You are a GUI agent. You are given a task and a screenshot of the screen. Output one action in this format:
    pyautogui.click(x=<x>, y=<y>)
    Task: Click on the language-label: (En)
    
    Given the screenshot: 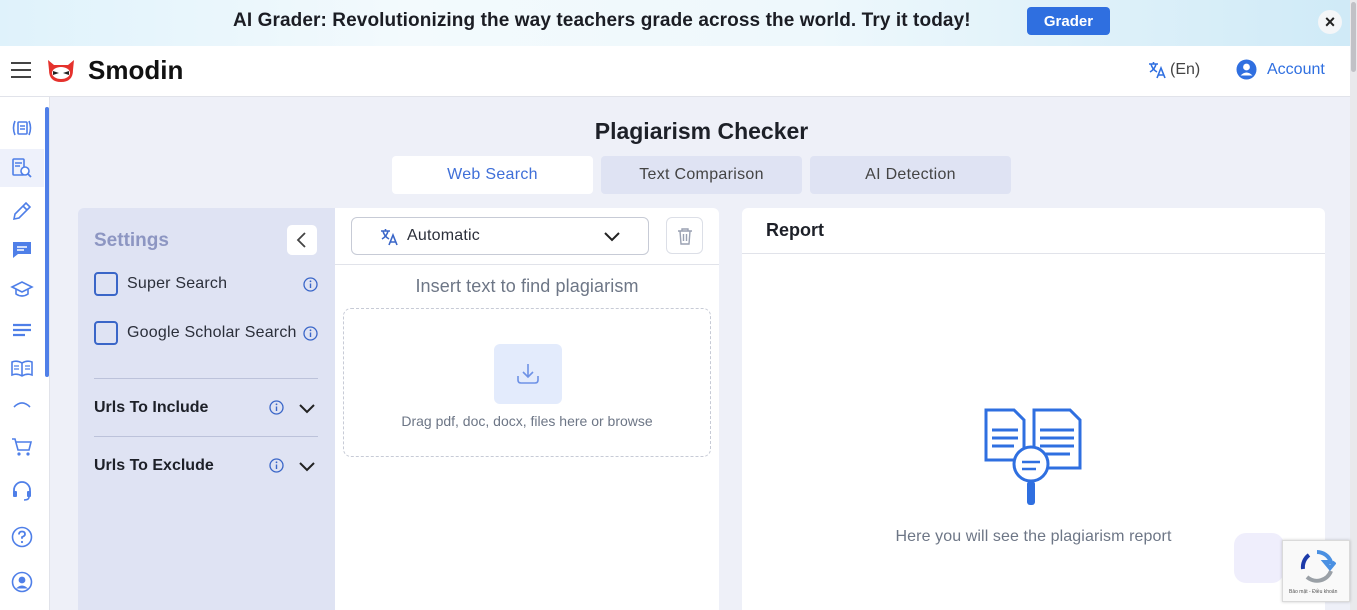 What is the action you would take?
    pyautogui.click(x=1185, y=69)
    